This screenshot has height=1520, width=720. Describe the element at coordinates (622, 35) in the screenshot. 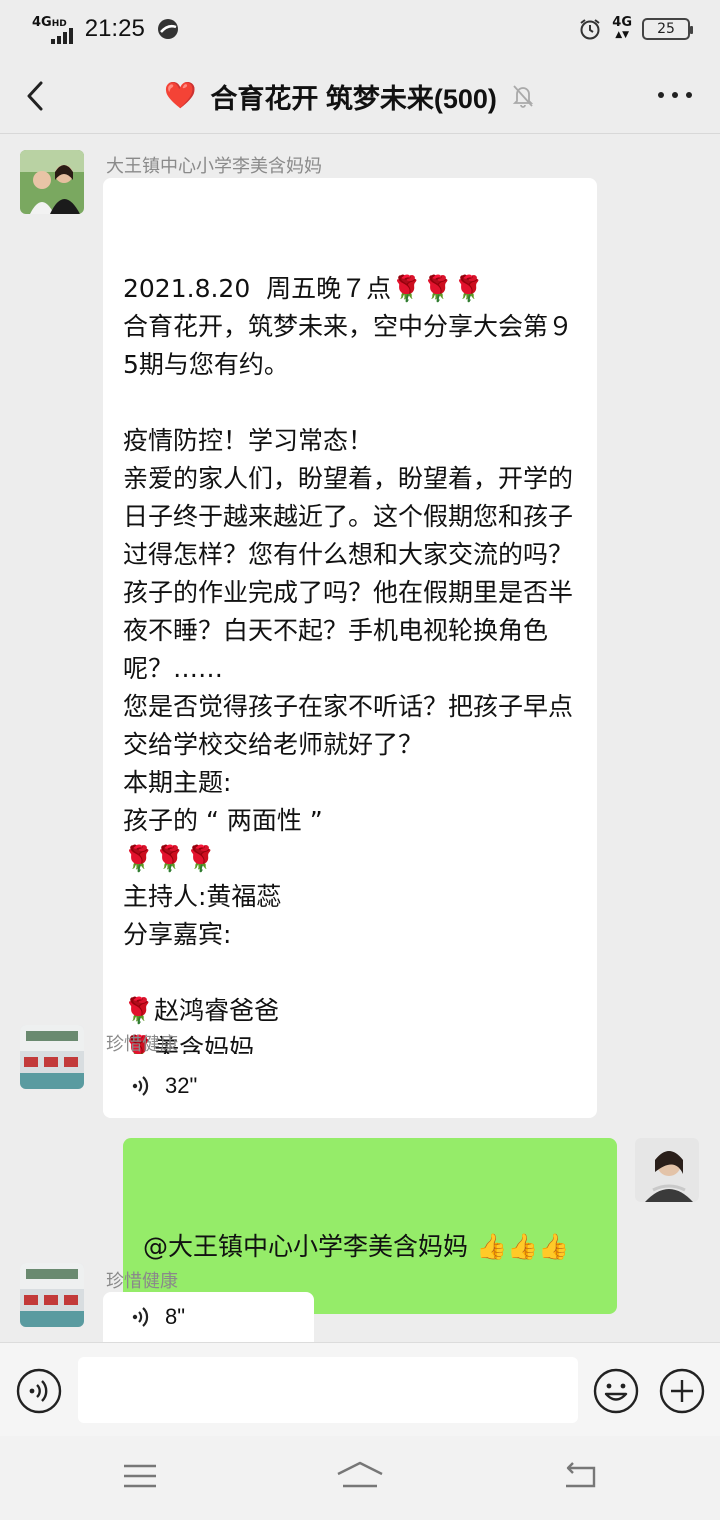

I see `data-arrows-icon: ▲▼` at that location.